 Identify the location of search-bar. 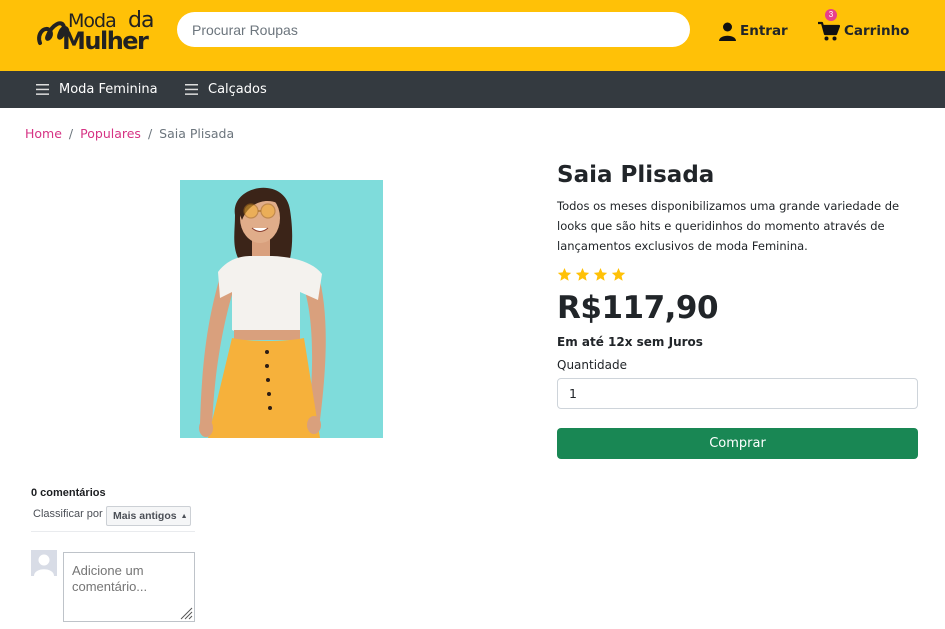
(433, 29).